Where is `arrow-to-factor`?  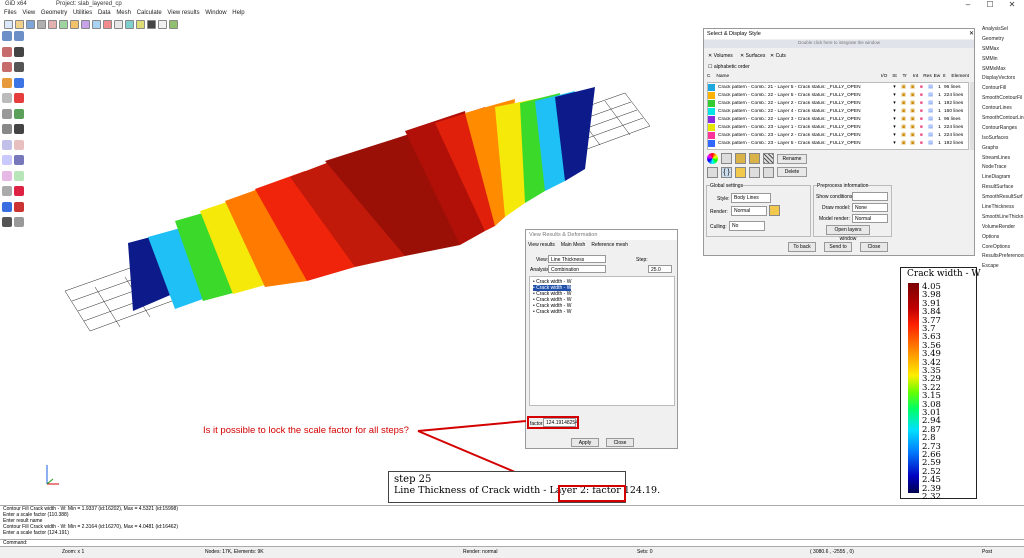 arrow-to-factor is located at coordinates (472, 426).